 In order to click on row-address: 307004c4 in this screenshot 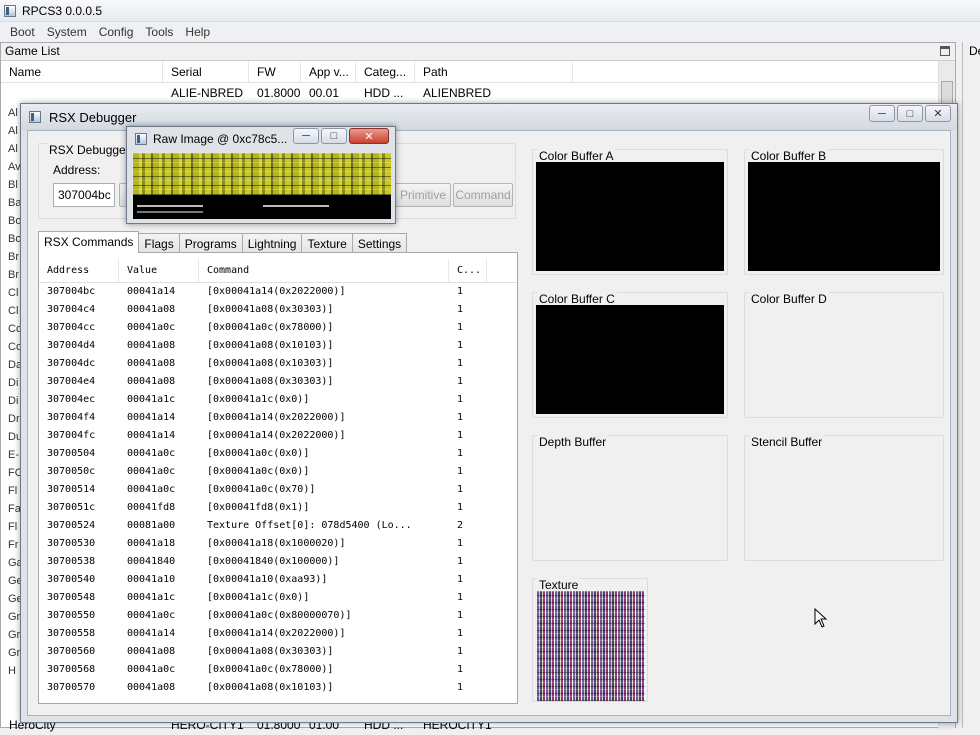, I will do `click(71, 309)`.